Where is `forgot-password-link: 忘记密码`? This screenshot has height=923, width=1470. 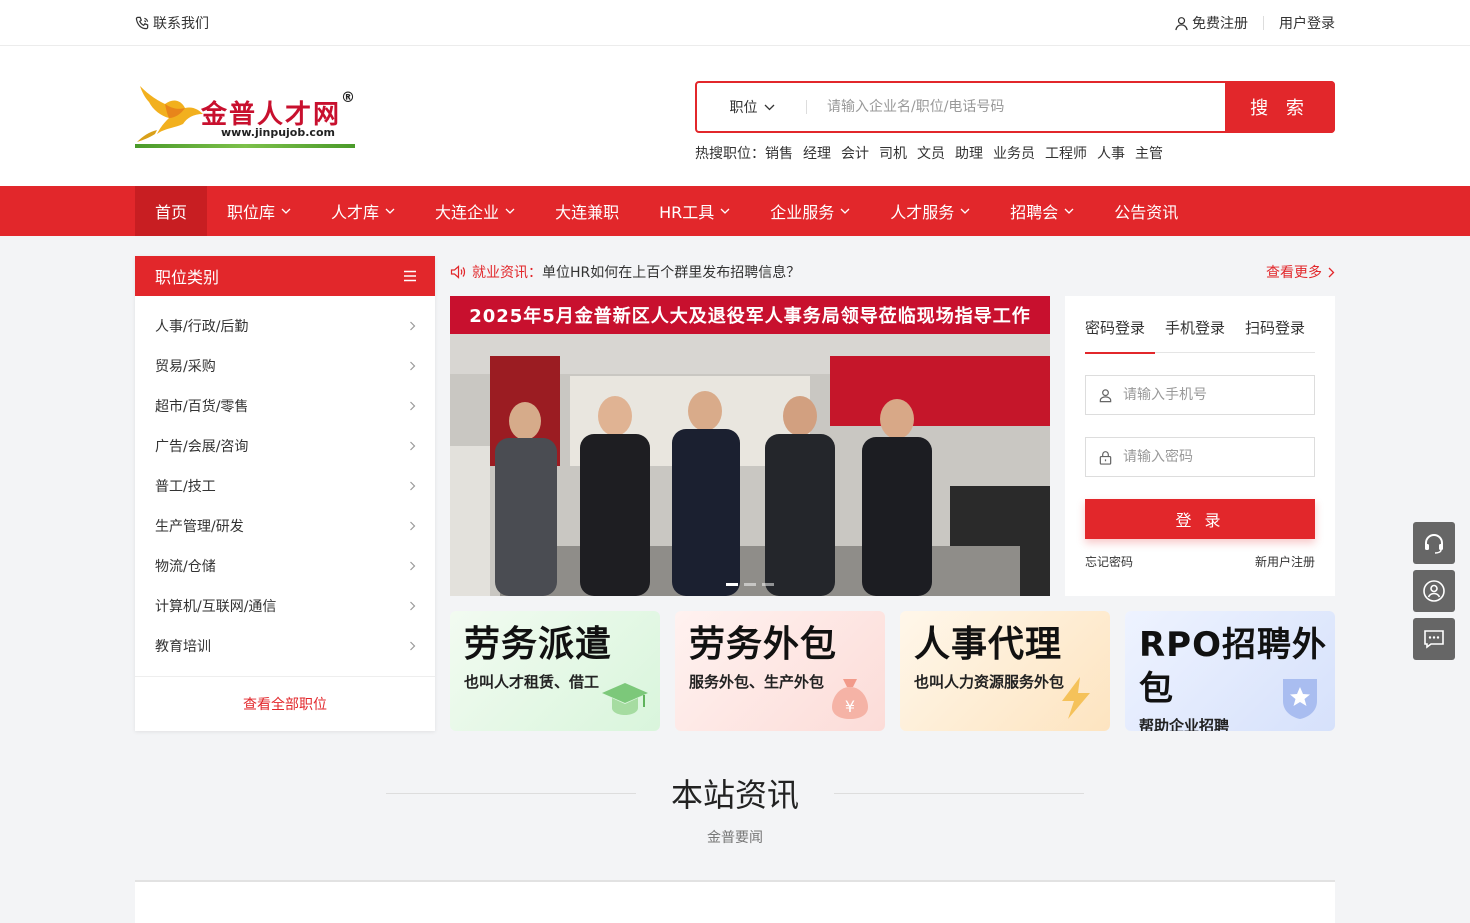
forgot-password-link: 忘记密码 is located at coordinates (1109, 561).